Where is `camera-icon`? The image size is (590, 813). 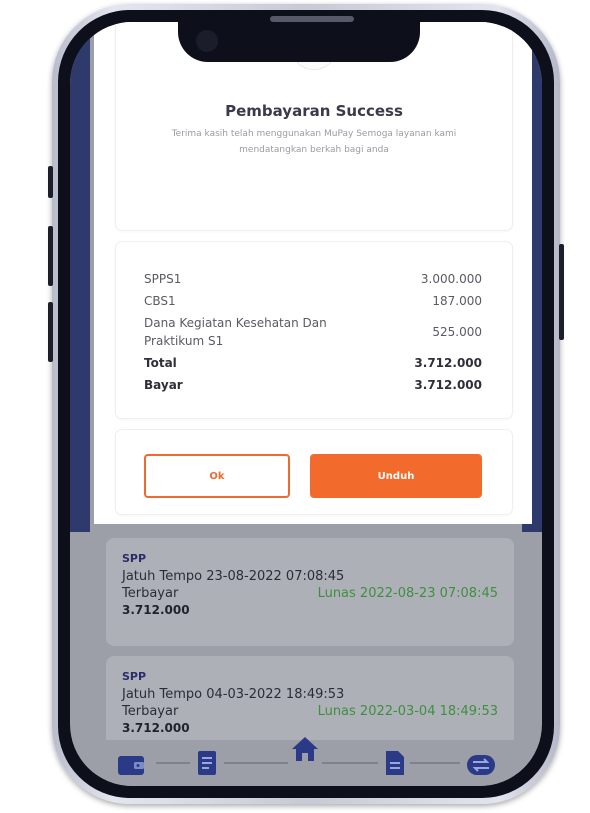
camera-icon is located at coordinates (207, 41).